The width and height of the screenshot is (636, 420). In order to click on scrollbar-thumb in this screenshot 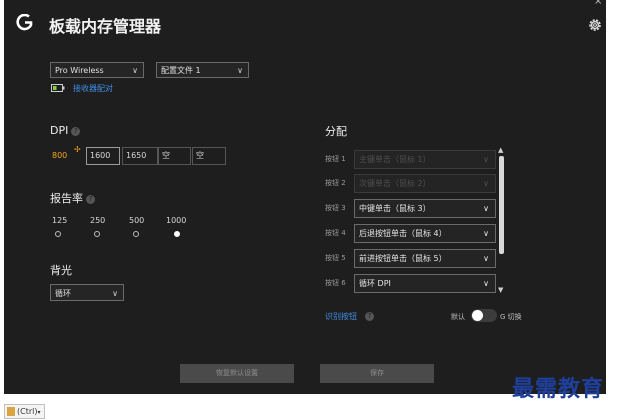, I will do `click(501, 205)`.